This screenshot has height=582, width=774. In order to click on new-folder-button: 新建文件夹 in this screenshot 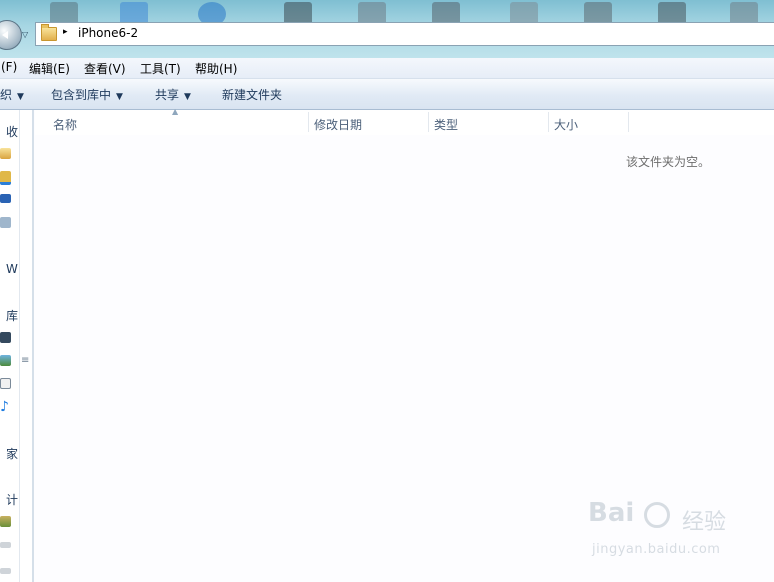, I will do `click(252, 94)`.